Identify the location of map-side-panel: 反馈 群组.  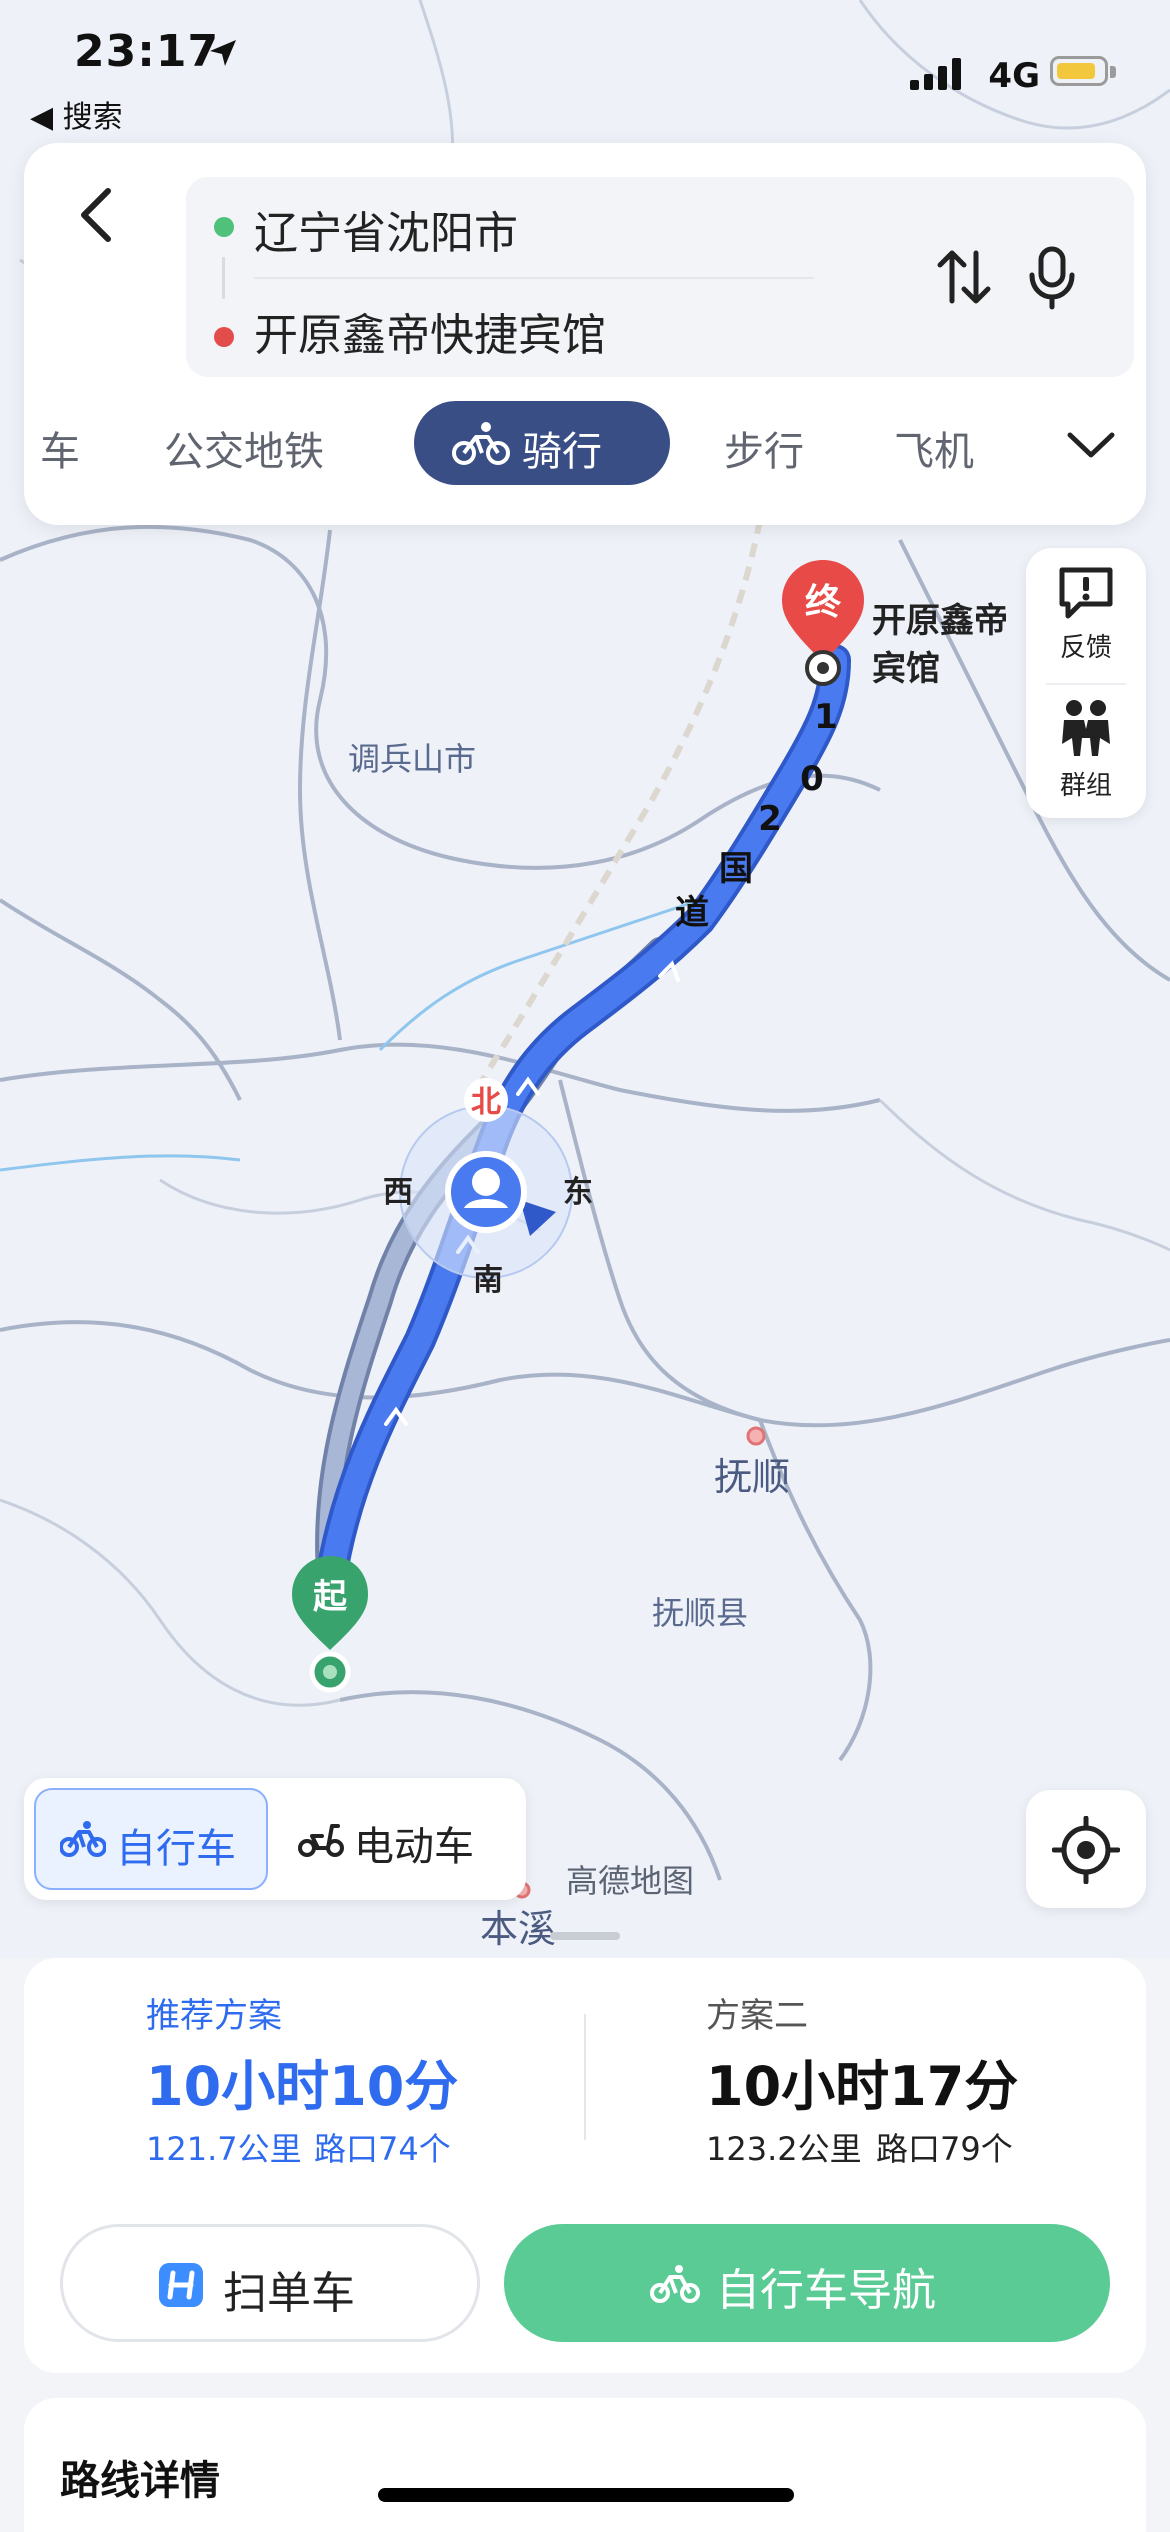
(1086, 683).